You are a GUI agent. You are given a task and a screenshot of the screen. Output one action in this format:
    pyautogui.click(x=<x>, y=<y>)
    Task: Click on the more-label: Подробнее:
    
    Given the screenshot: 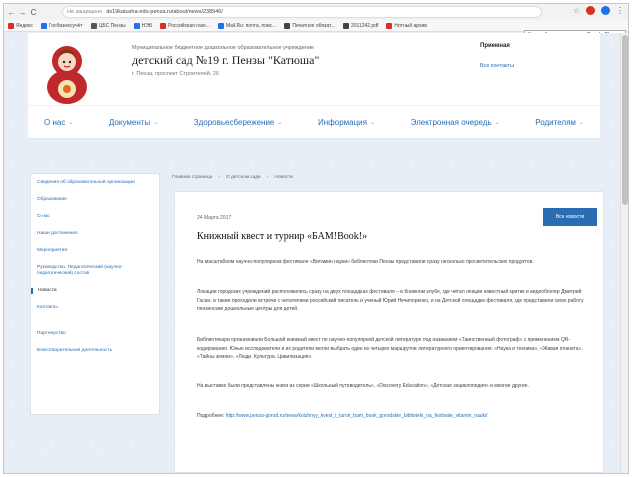 What is the action you would take?
    pyautogui.click(x=211, y=416)
    